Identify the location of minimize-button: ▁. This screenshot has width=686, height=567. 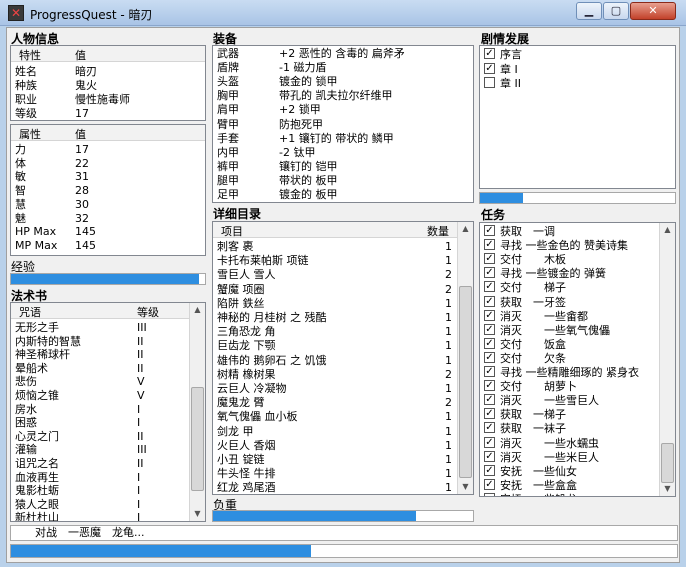
(589, 11).